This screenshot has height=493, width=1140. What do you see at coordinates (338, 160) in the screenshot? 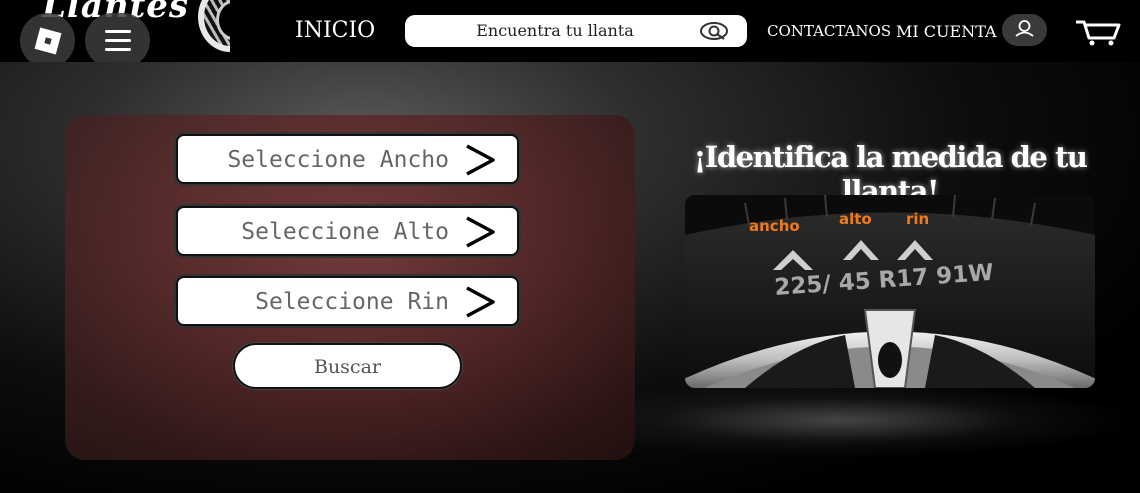
I see `select-ancho-label: Seleccione Ancho` at bounding box center [338, 160].